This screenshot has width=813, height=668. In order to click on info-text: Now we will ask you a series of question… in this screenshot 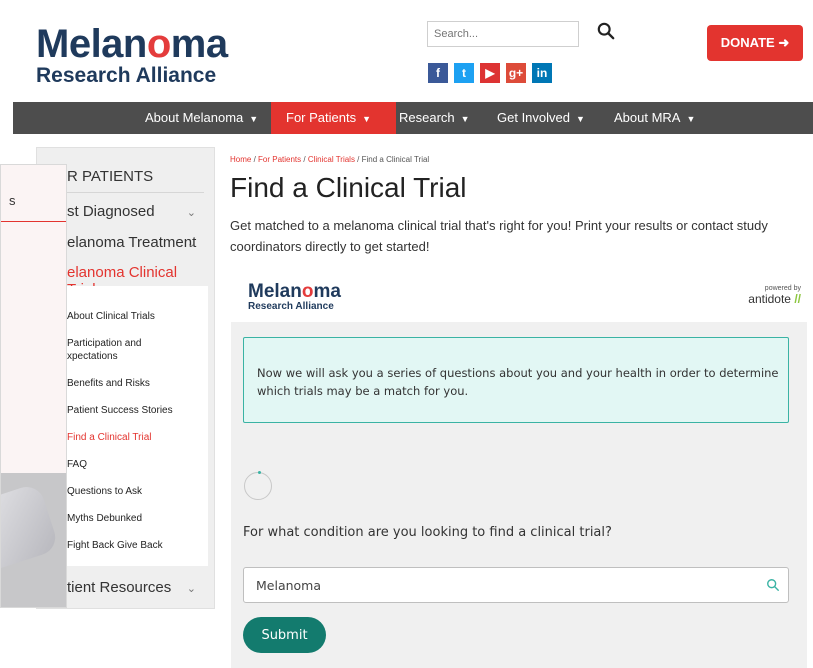, I will do `click(518, 382)`.